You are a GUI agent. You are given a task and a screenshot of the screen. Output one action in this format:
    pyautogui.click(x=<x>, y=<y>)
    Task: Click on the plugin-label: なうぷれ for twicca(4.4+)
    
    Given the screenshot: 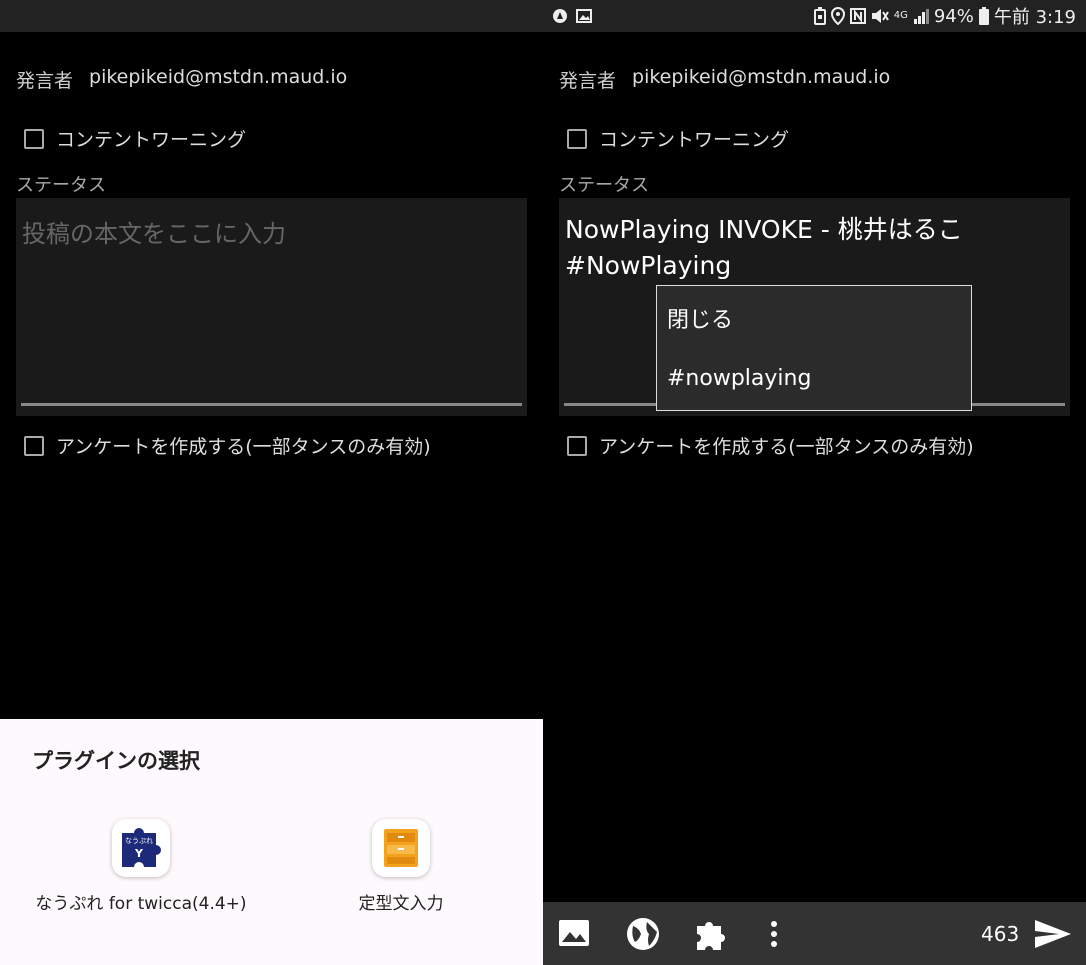 What is the action you would take?
    pyautogui.click(x=141, y=904)
    